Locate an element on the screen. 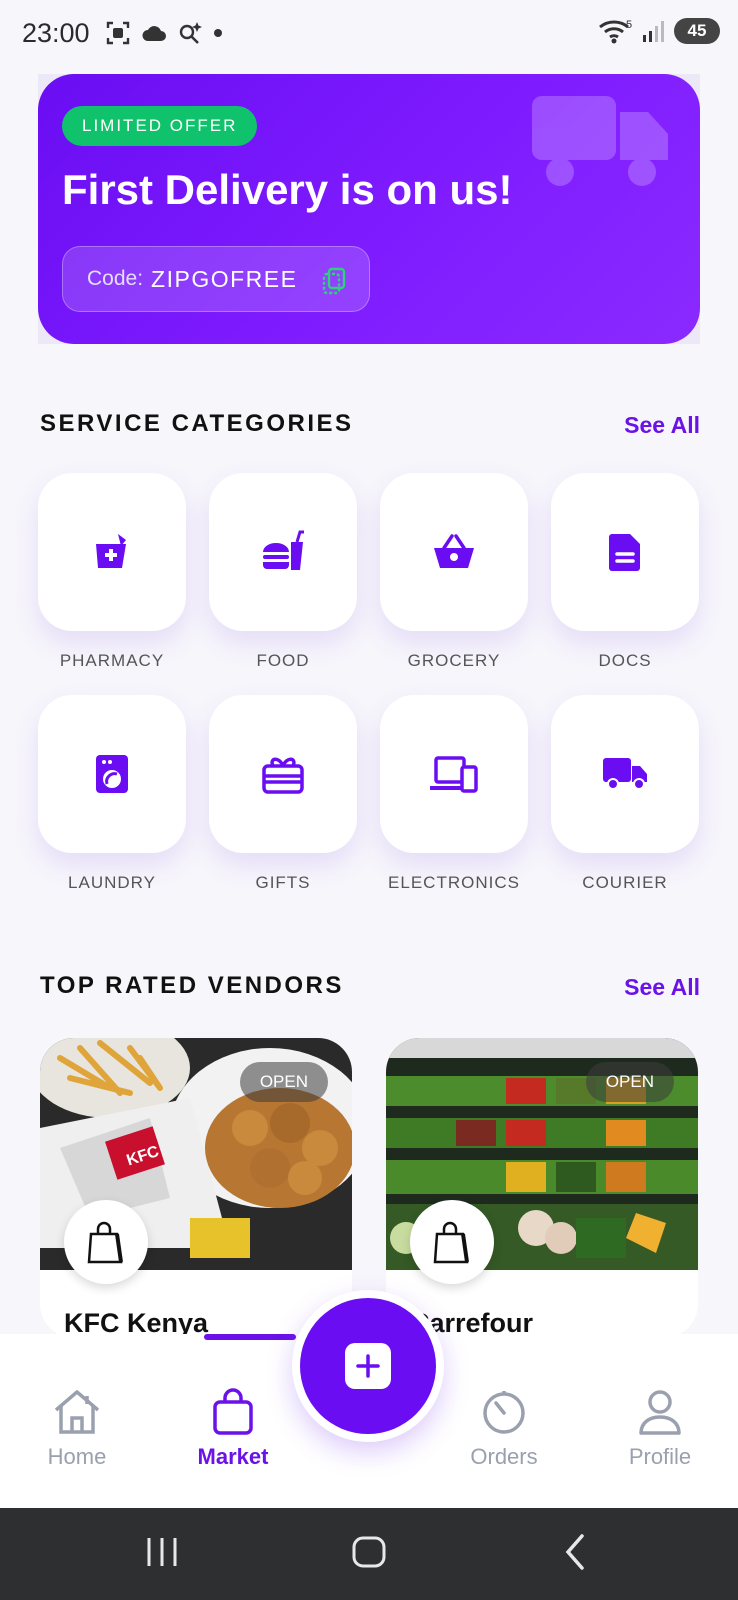 The width and height of the screenshot is (738, 1600). nav-label: Orders is located at coordinates (504, 1456).